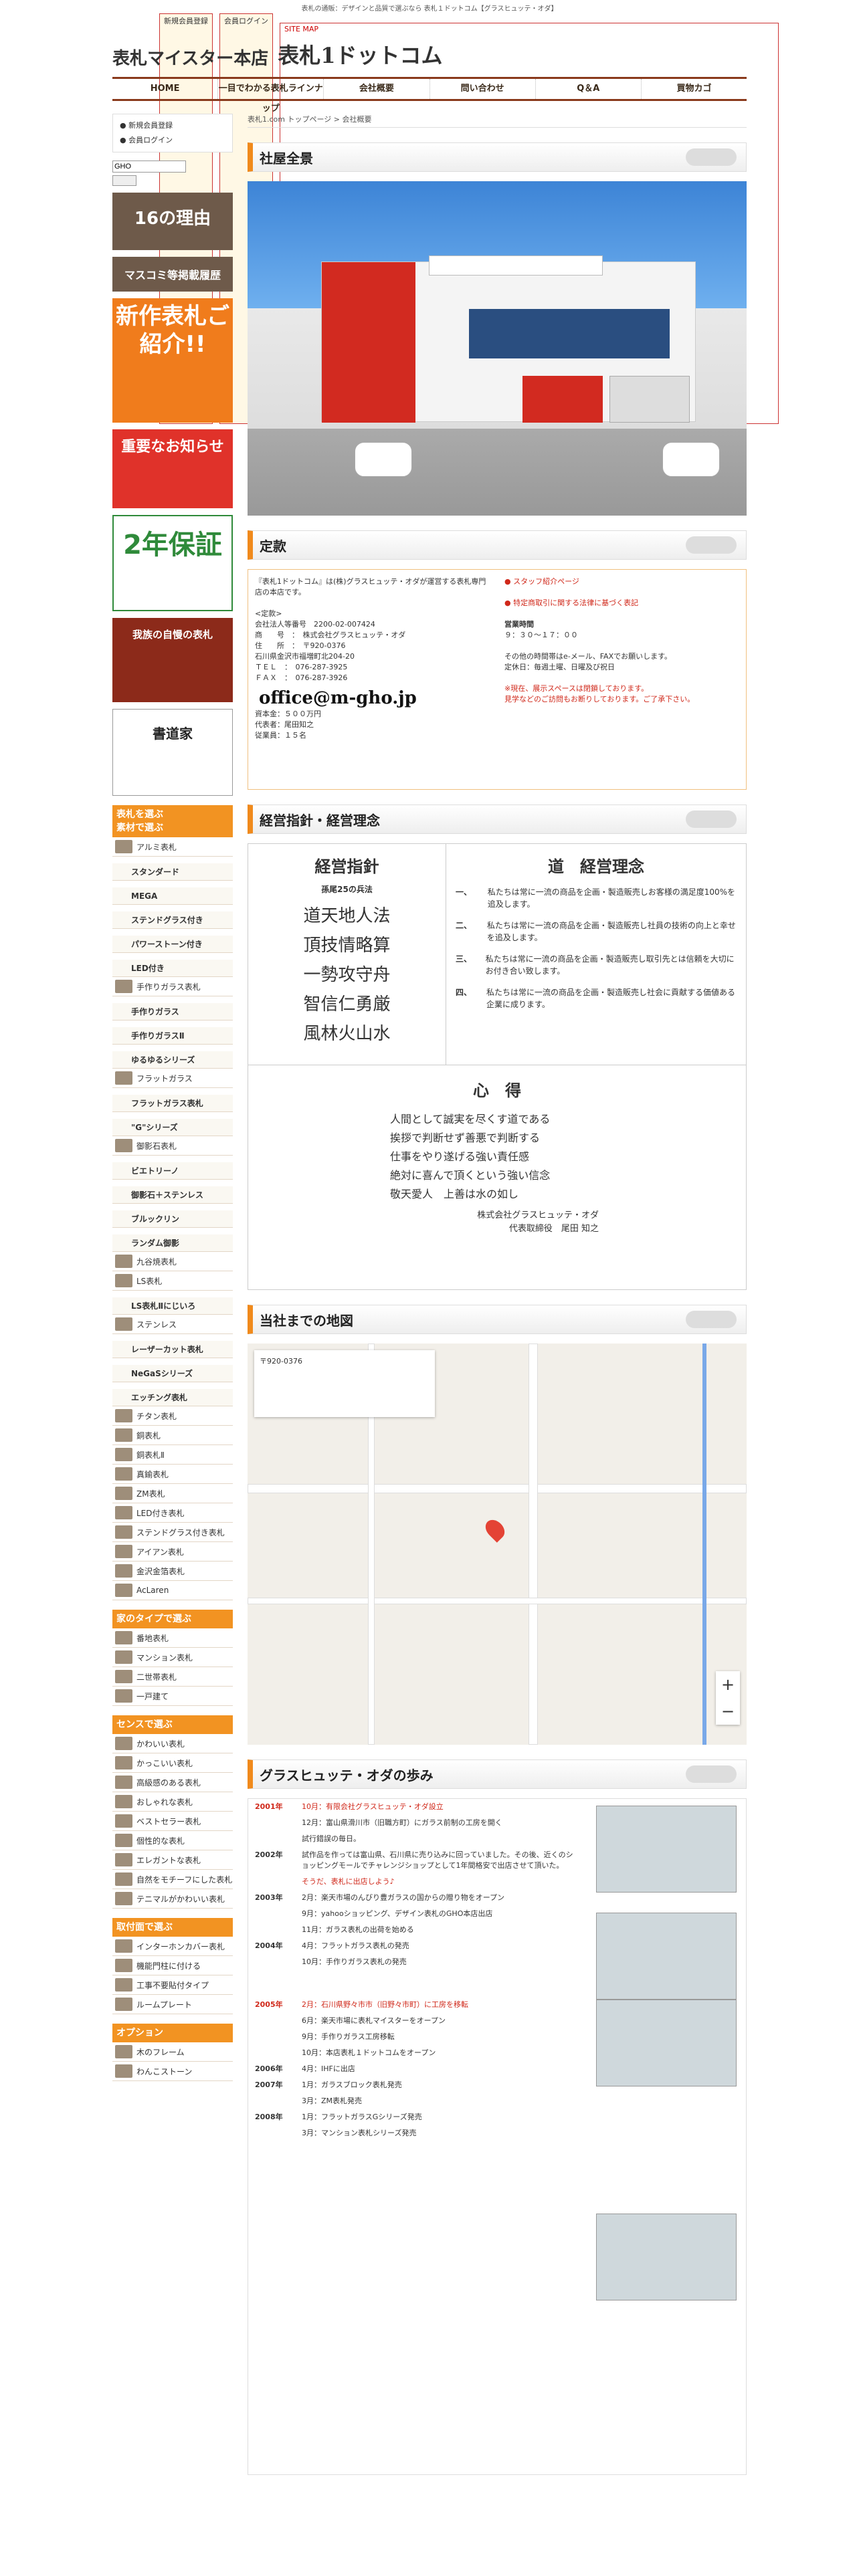 This screenshot has height=2576, width=859. What do you see at coordinates (190, 59) in the screenshot?
I see `logo-left: 表札マイスター本店` at bounding box center [190, 59].